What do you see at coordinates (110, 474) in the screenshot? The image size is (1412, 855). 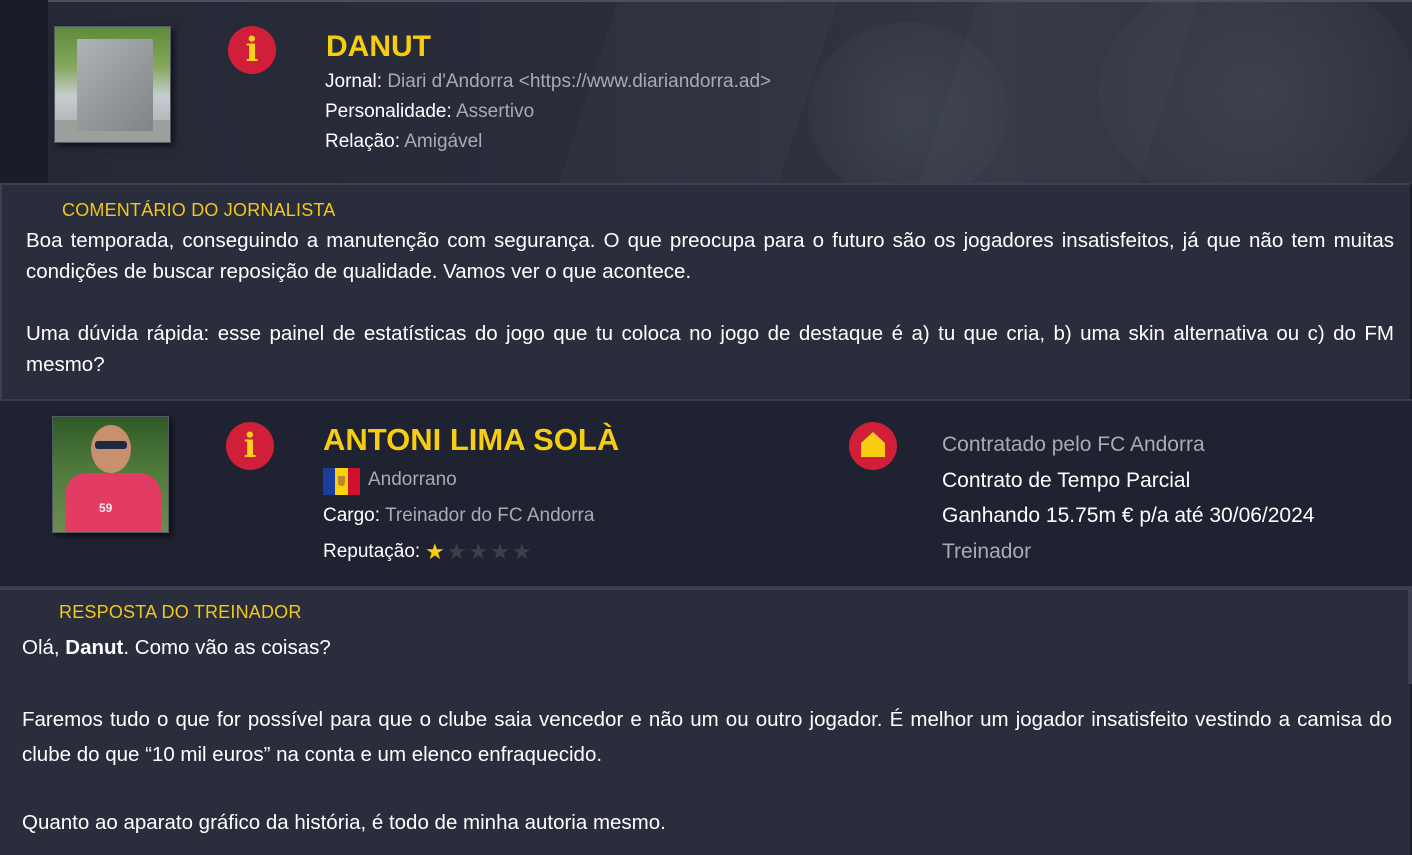 I see `coach-photo: 59` at bounding box center [110, 474].